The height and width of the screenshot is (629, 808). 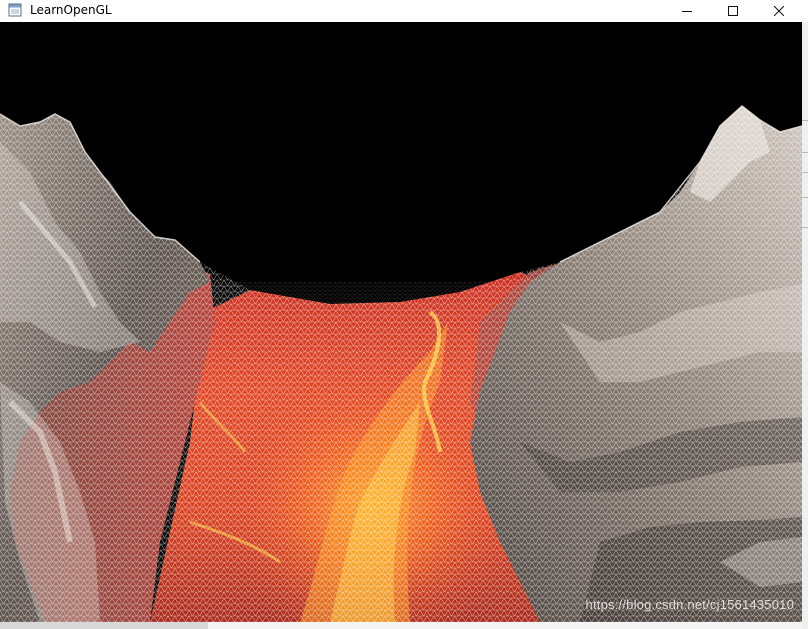 What do you see at coordinates (71, 10) in the screenshot?
I see `window-title: LearnOpenGL` at bounding box center [71, 10].